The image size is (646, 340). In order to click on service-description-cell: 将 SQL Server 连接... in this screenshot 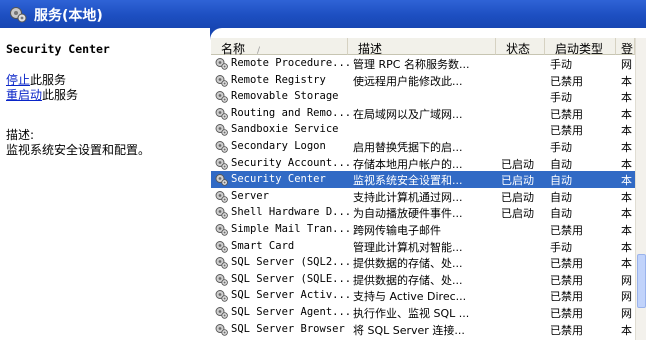, I will do `click(409, 330)`.